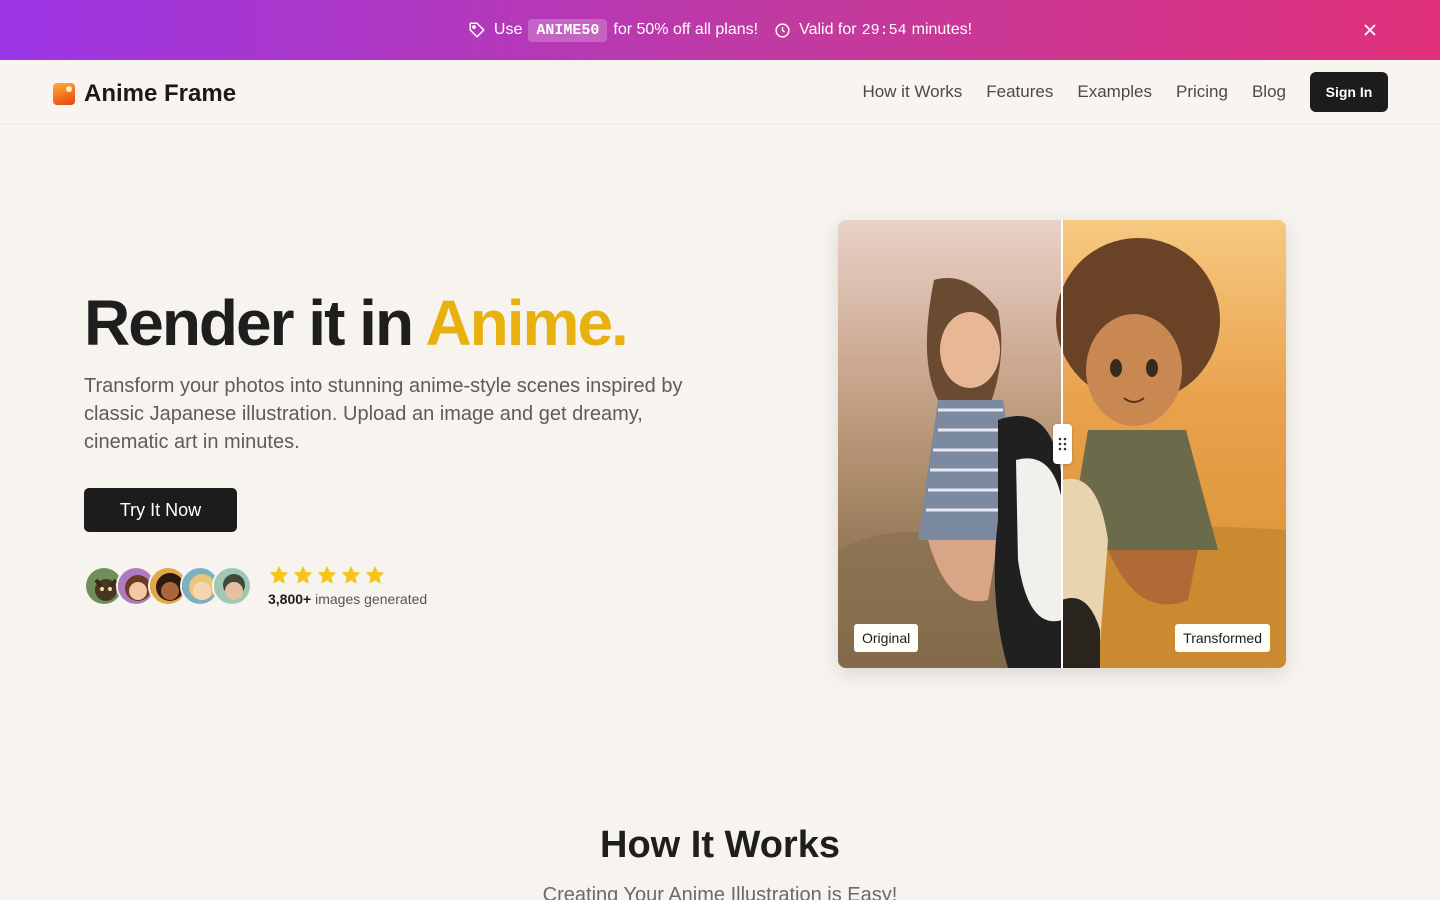  What do you see at coordinates (290, 599) in the screenshot?
I see `images-count-number: 3,800+` at bounding box center [290, 599].